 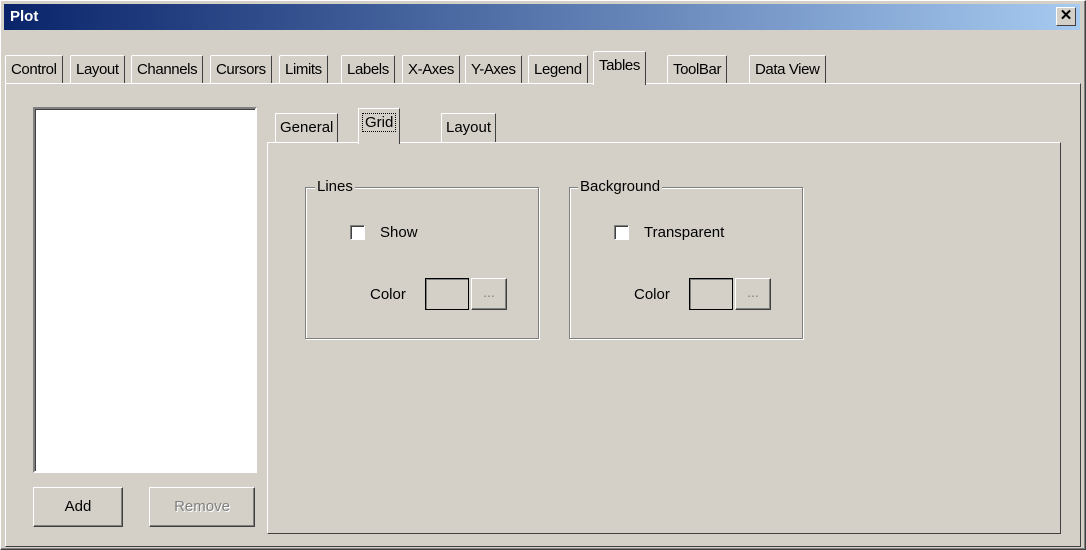 I want to click on transparent-checkbox, so click(x=621, y=232).